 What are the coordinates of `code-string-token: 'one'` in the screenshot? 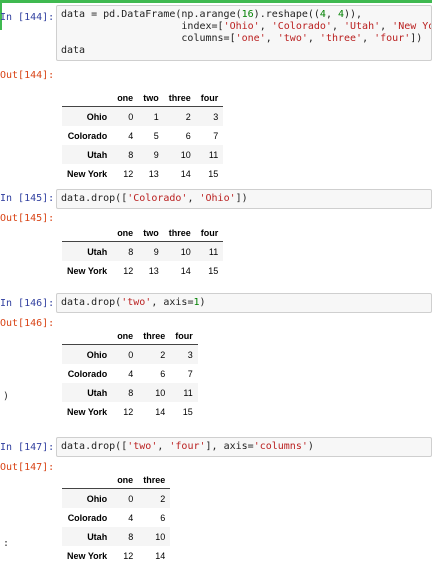 It's located at (250, 38).